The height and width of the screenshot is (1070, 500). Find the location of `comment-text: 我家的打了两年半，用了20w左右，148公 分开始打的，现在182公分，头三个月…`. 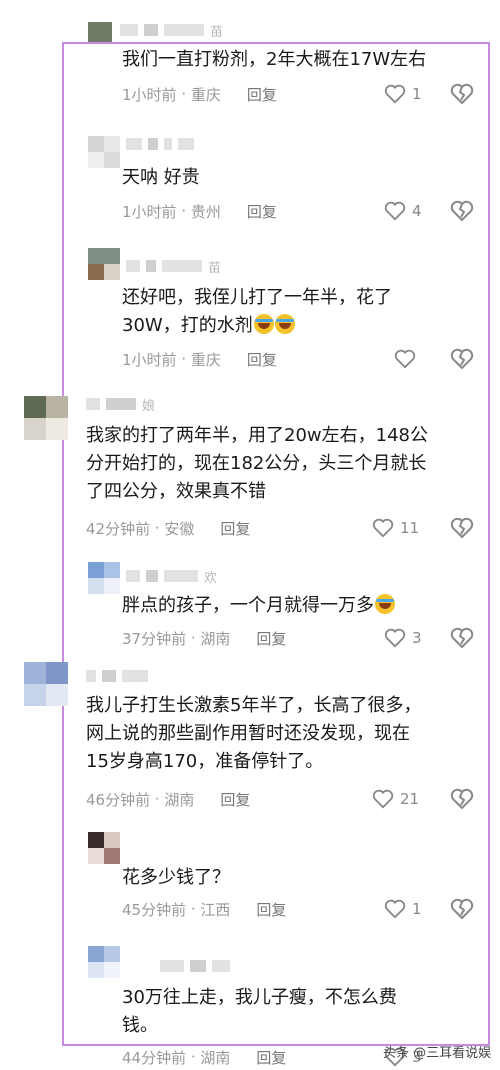

comment-text: 我家的打了两年半，用了20w左右，148公 分开始打的，现在182公分，头三个月… is located at coordinates (257, 463).